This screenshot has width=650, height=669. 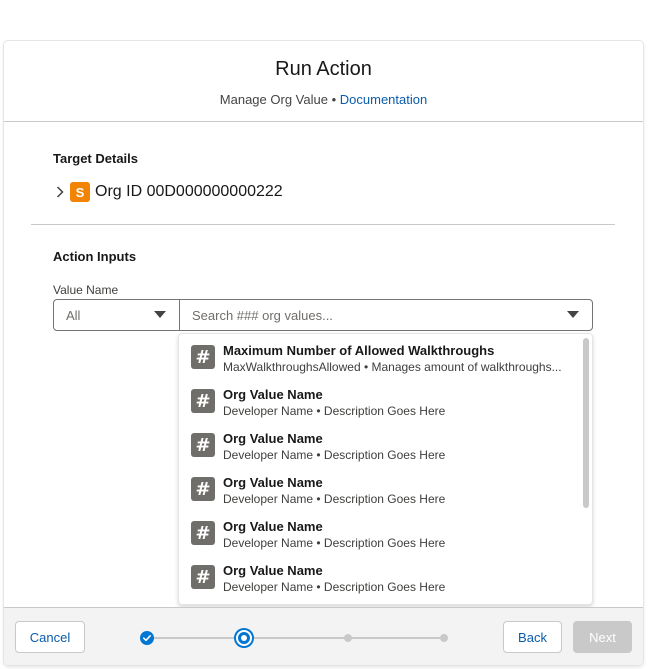 I want to click on modal-subtitle: Manage Org Value • Documentation, so click(x=323, y=99).